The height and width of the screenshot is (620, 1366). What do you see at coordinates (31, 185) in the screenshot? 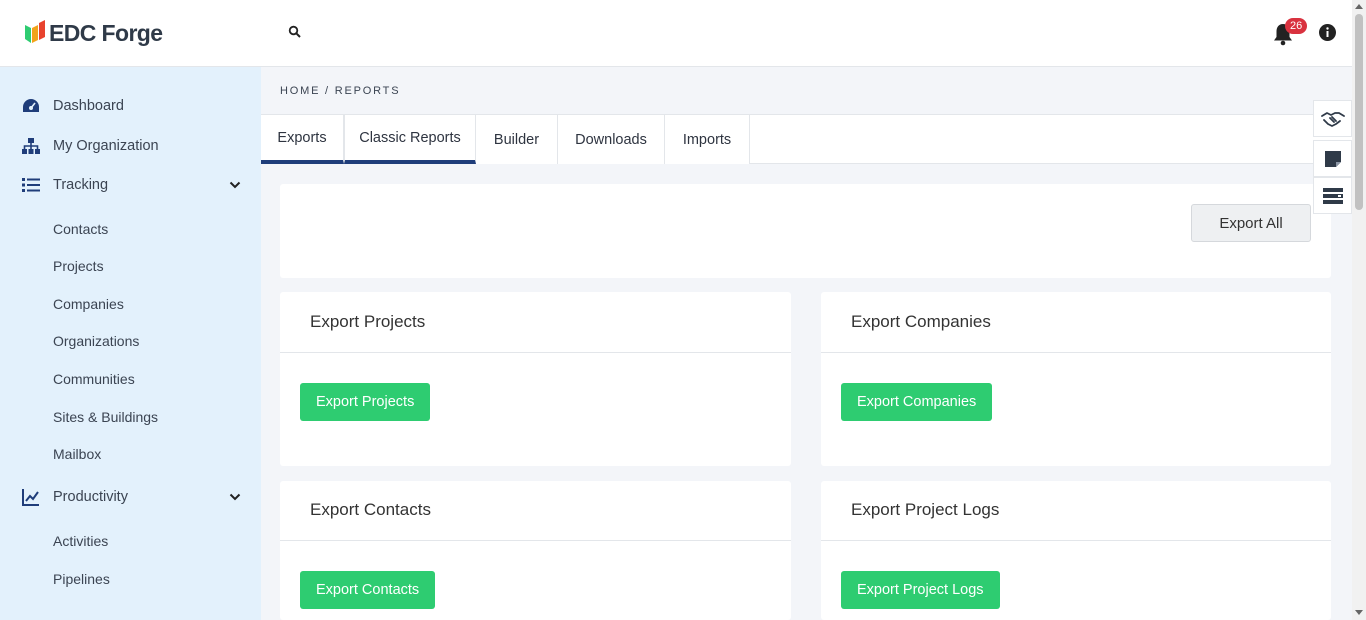
I see `list-icon` at bounding box center [31, 185].